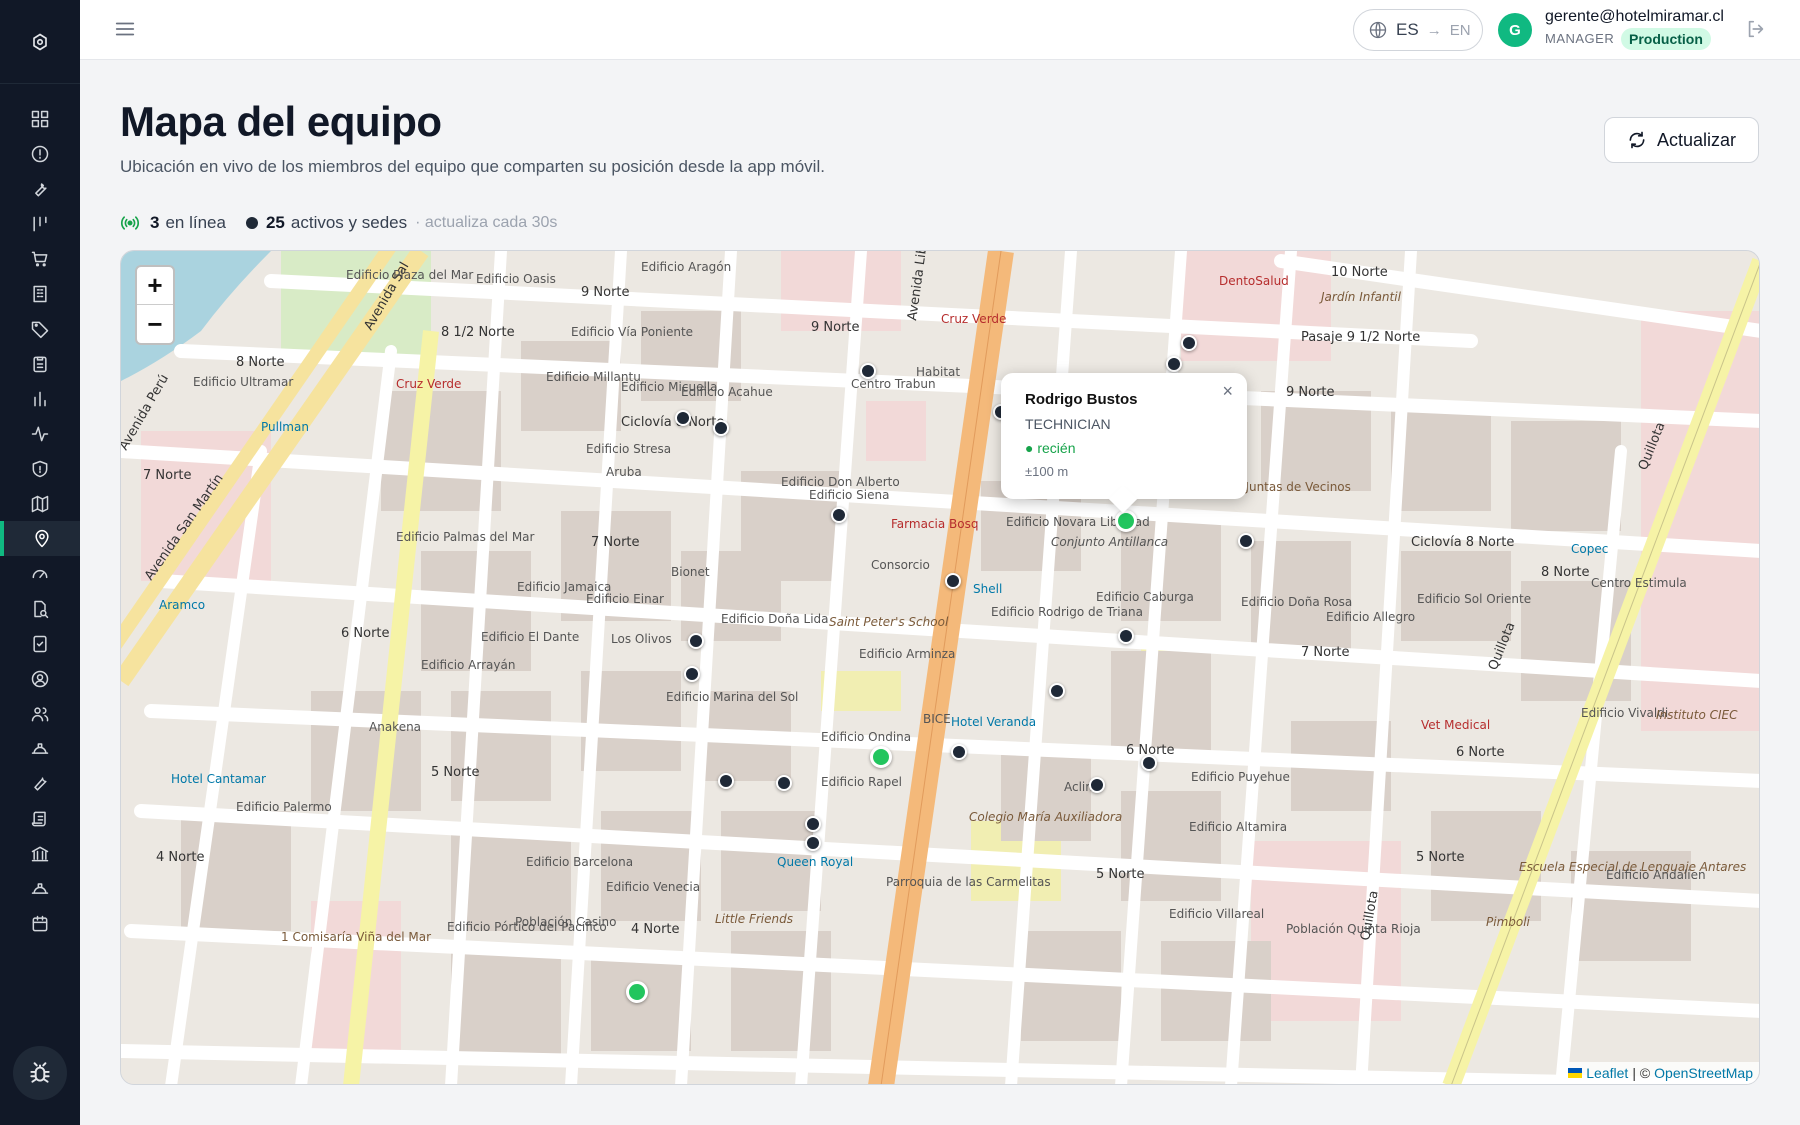  What do you see at coordinates (815, 862) in the screenshot?
I see `label-queen-royal: Queen Royal` at bounding box center [815, 862].